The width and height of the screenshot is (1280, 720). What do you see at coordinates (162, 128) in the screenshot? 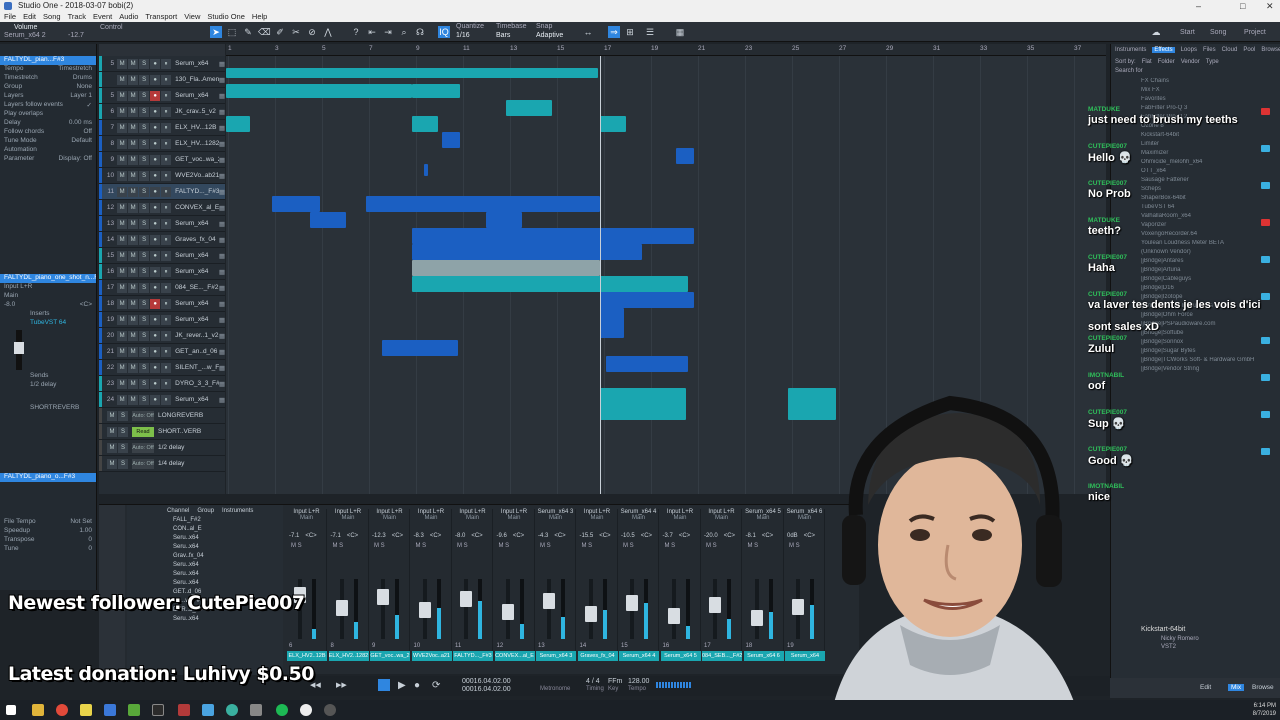
I see `track-row: 7 M M S ● ⏸ ELX_HV...12B ▦` at bounding box center [162, 128].